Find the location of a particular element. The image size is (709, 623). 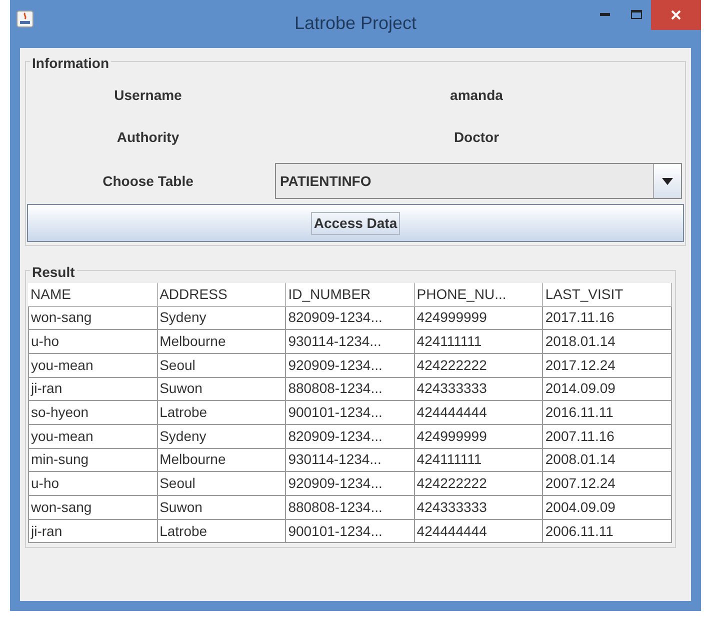

table-cell: 2018.01.14 is located at coordinates (607, 342).